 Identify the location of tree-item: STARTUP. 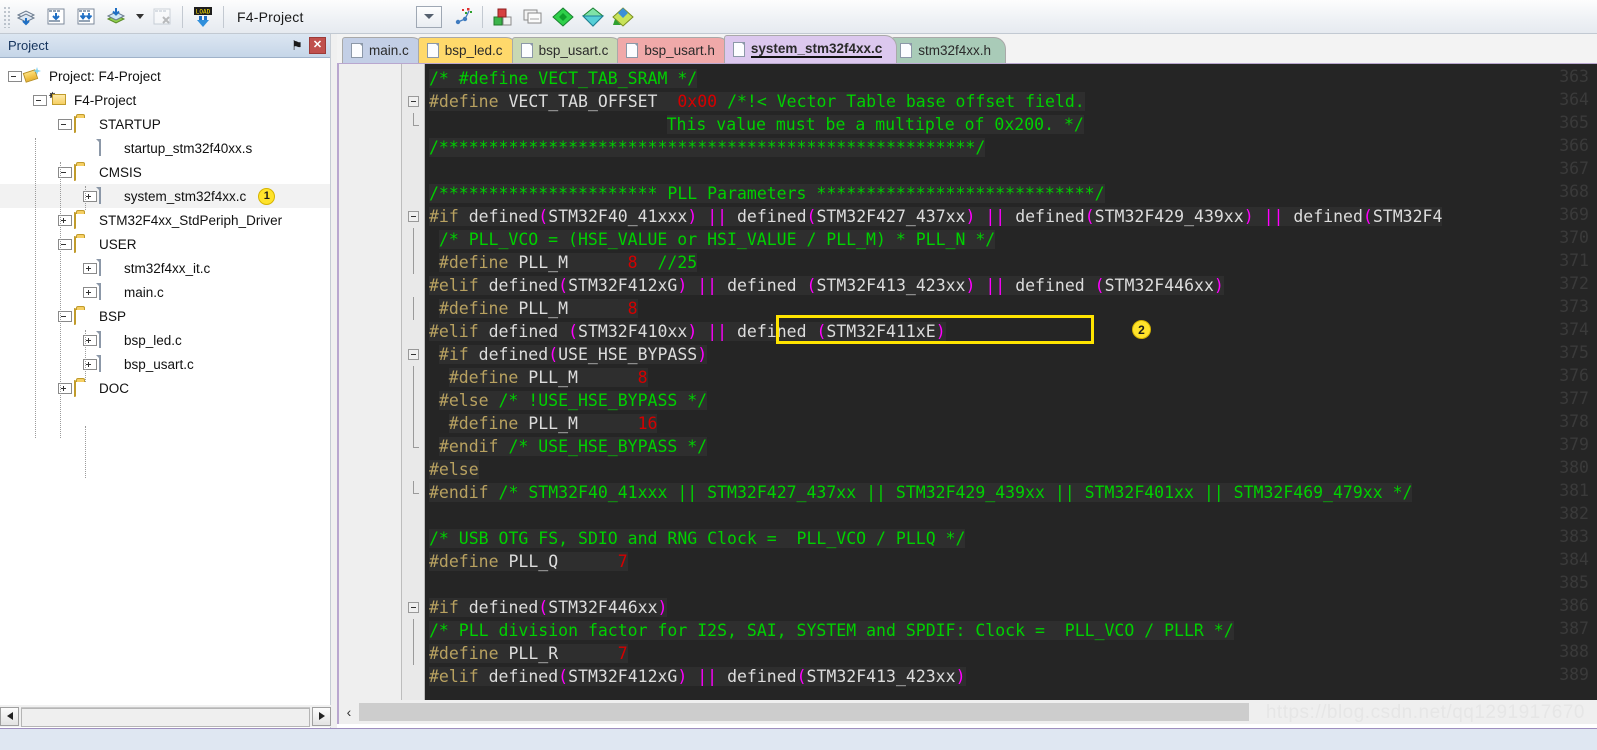
(165, 124).